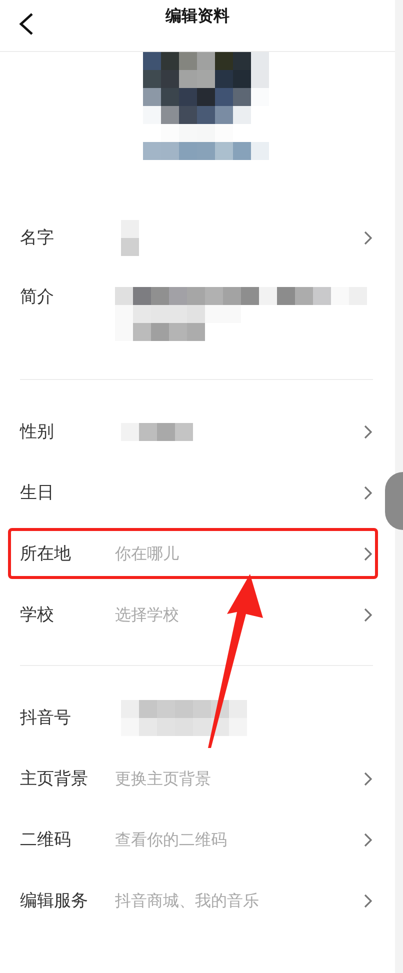  I want to click on placeholder-text: 你在哪儿, so click(147, 554).